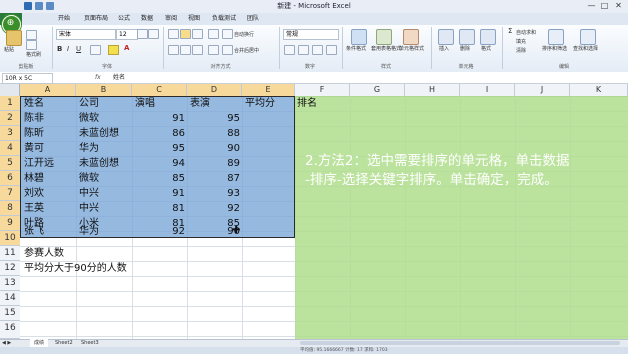  What do you see at coordinates (197, 34) in the screenshot?
I see `align-bottom-icon` at bounding box center [197, 34].